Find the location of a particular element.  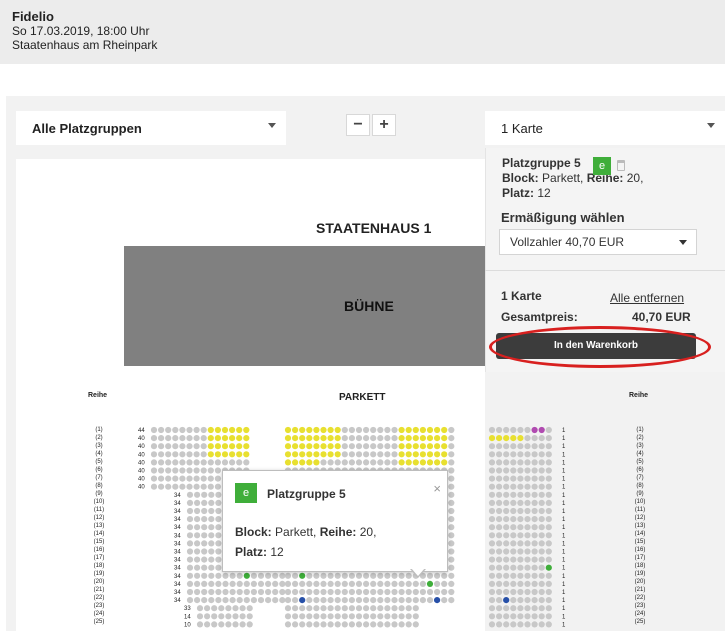

group-select-label: Alle Platzgruppen is located at coordinates (87, 128).